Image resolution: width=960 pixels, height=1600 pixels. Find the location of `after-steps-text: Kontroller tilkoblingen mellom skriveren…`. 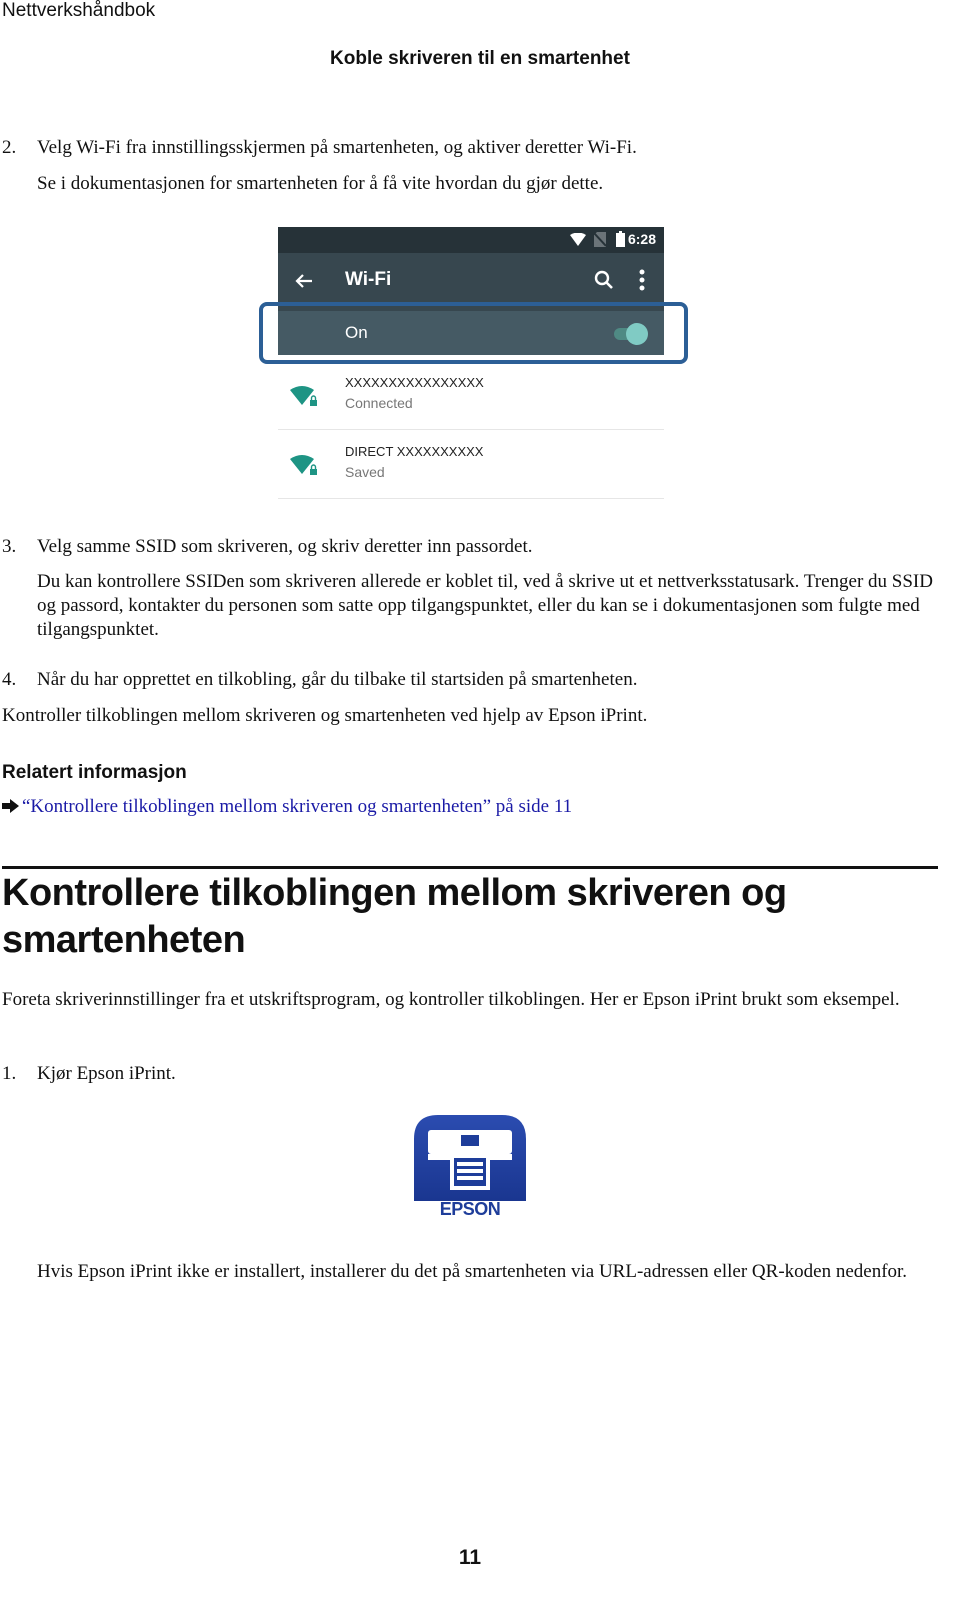

after-steps-text: Kontroller tilkoblingen mellom skriveren… is located at coordinates (325, 715).